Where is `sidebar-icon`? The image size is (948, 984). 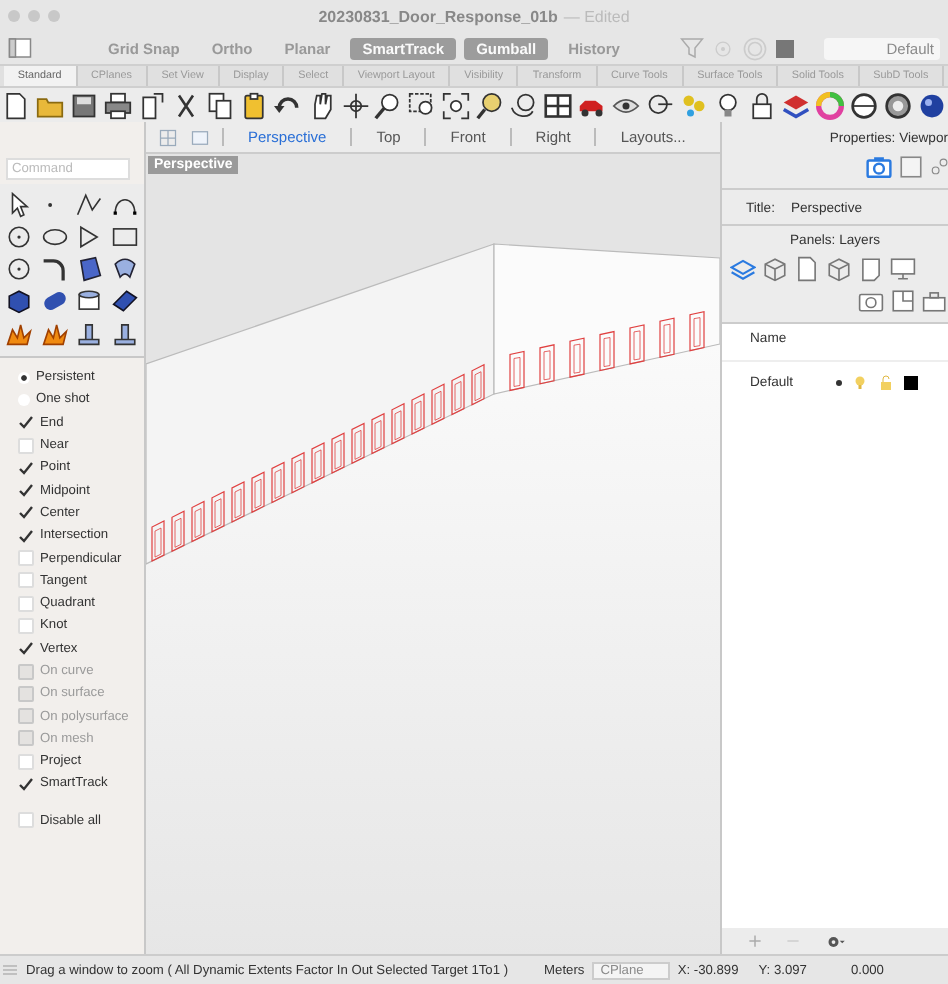
sidebar-icon is located at coordinates (20, 48).